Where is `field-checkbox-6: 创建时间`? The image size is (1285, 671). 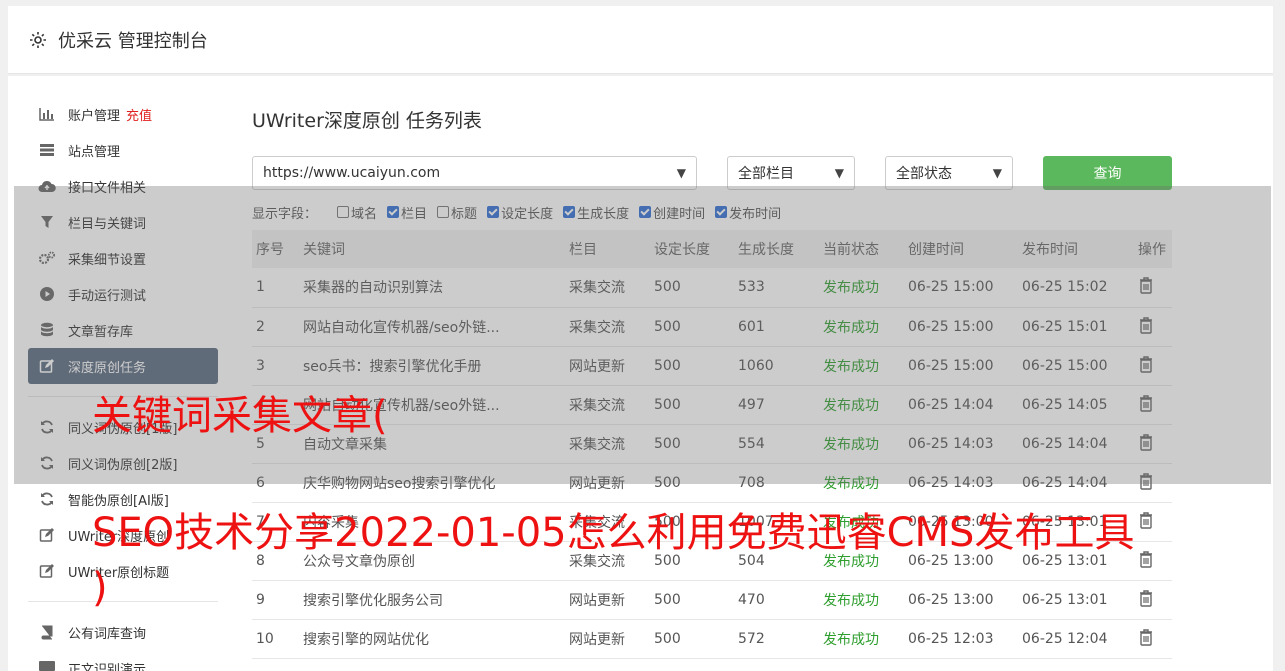 field-checkbox-6: 创建时间 is located at coordinates (672, 212).